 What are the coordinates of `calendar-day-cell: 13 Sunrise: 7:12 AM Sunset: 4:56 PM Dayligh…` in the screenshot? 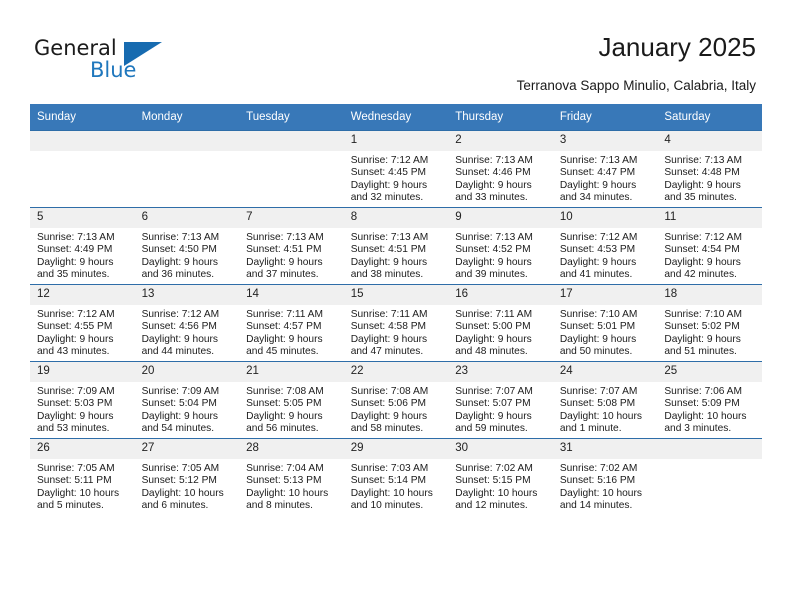 It's located at (187, 323).